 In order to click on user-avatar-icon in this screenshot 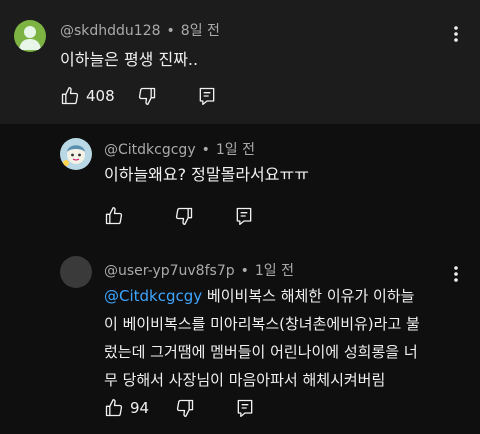, I will do `click(76, 272)`.